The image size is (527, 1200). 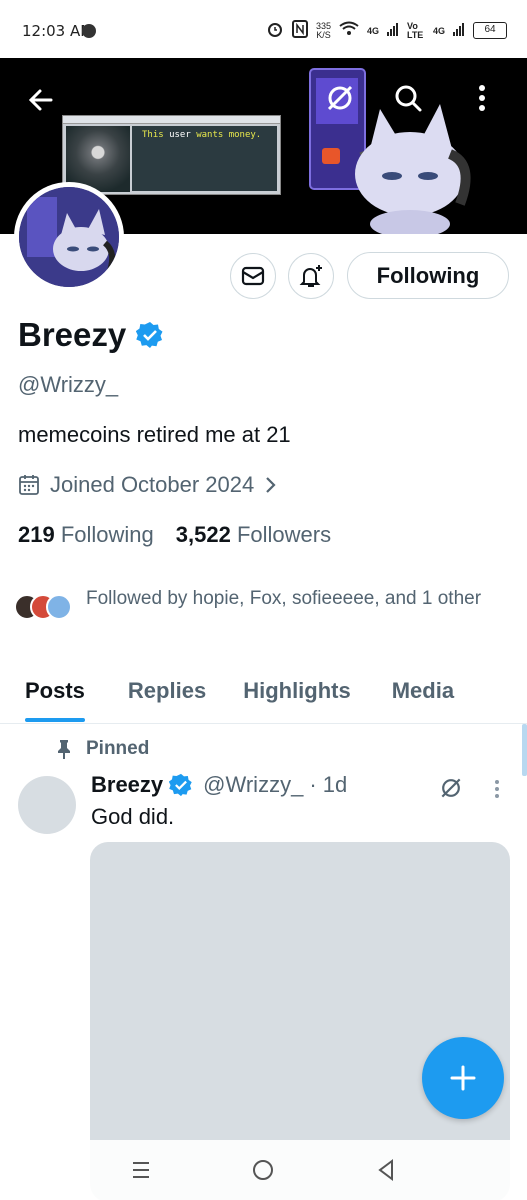 I want to click on tab-posts: Posts, so click(x=55, y=694).